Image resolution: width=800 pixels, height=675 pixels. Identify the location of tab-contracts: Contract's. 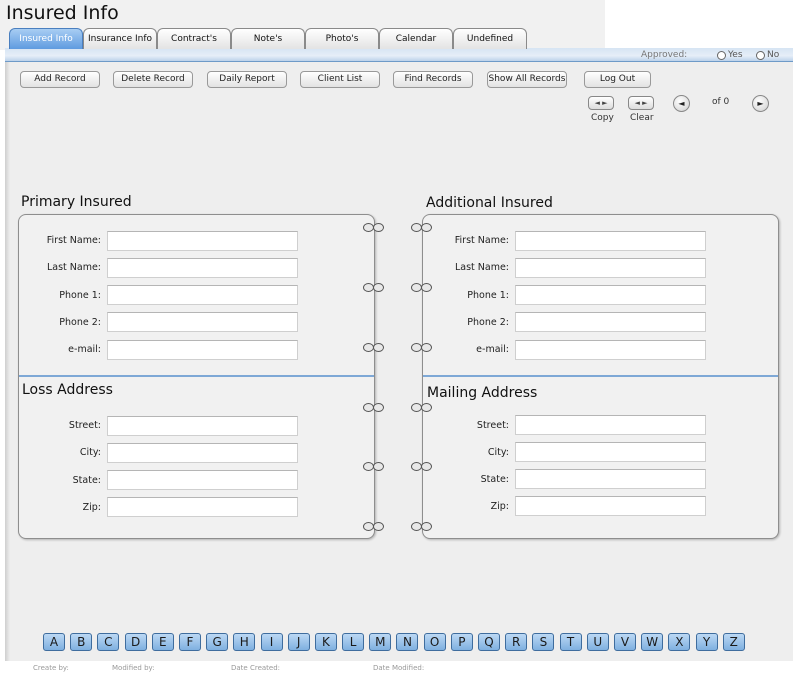
(194, 38).